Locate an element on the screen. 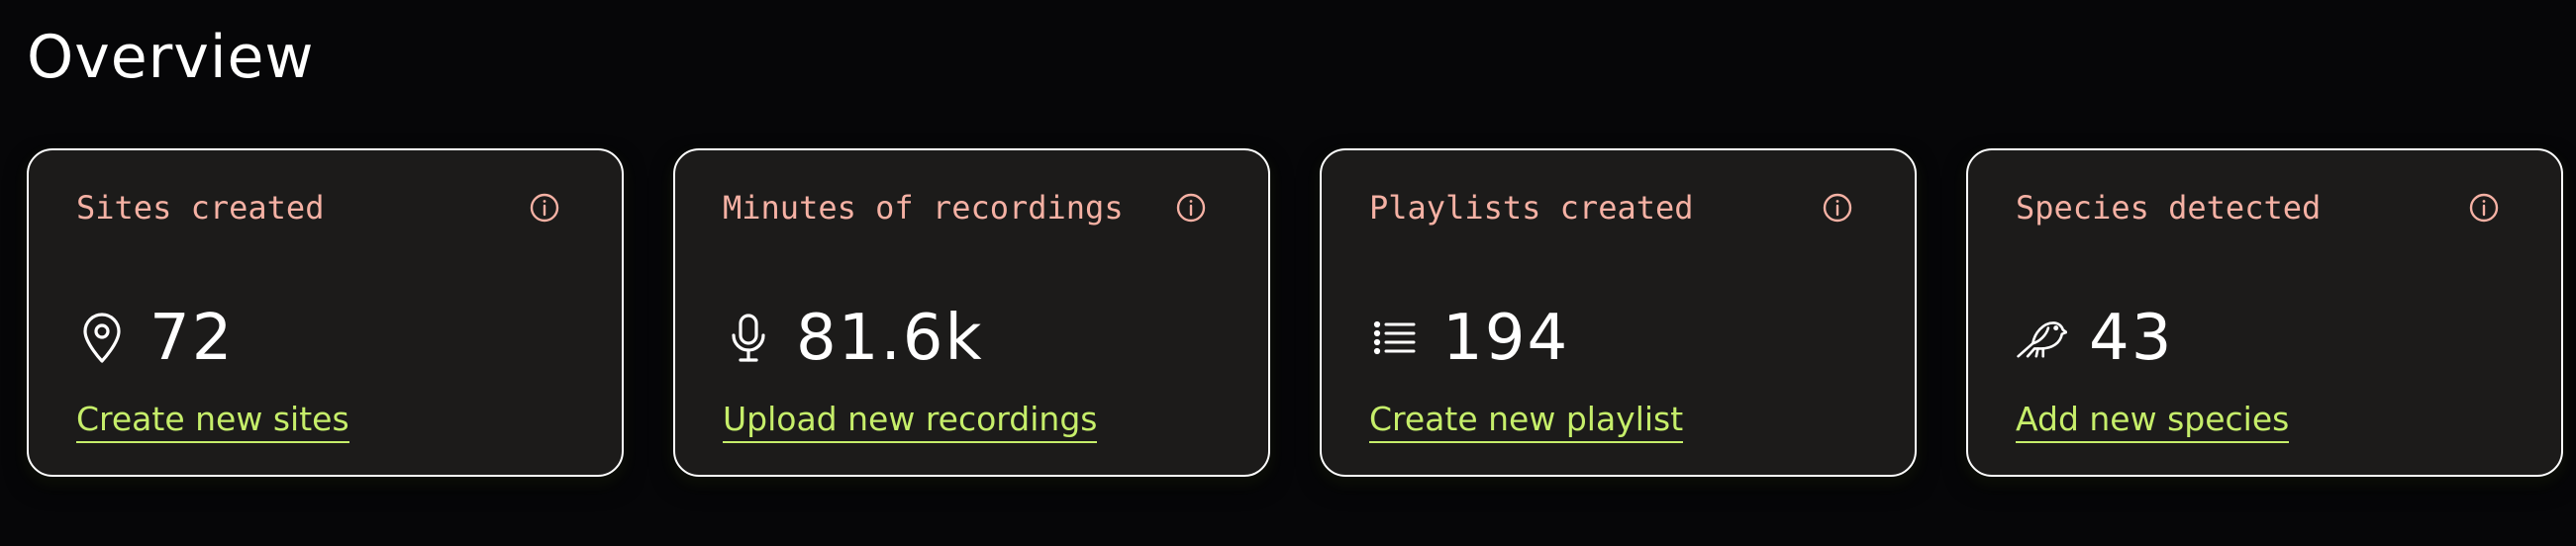 The image size is (2576, 546). microphone-icon is located at coordinates (748, 338).